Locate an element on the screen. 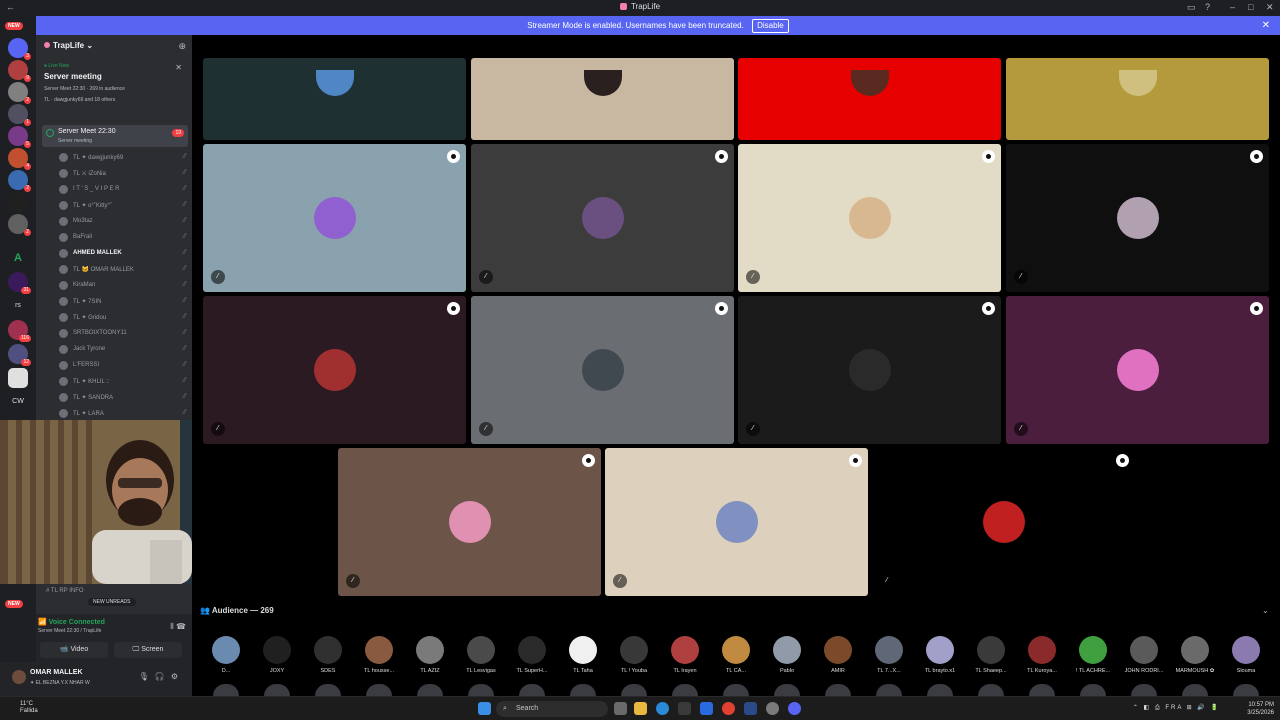 Image resolution: width=1280 pixels, height=720 pixels. voice-member: TL ✦ KHLIL :: ⁄⁄ is located at coordinates (121, 382).